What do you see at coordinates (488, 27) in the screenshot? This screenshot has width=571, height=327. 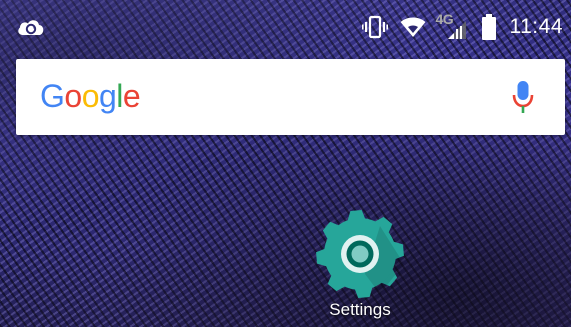 I see `battery-icon` at bounding box center [488, 27].